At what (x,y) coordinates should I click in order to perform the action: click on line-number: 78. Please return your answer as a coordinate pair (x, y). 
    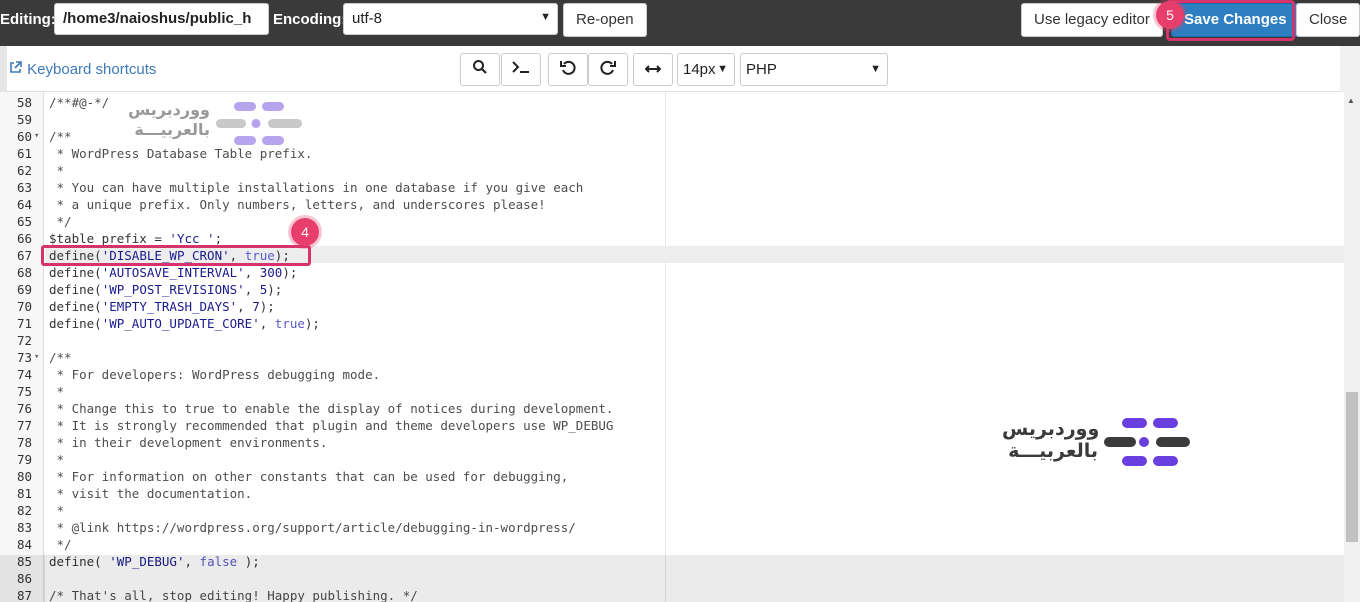
    Looking at the image, I should click on (24, 442).